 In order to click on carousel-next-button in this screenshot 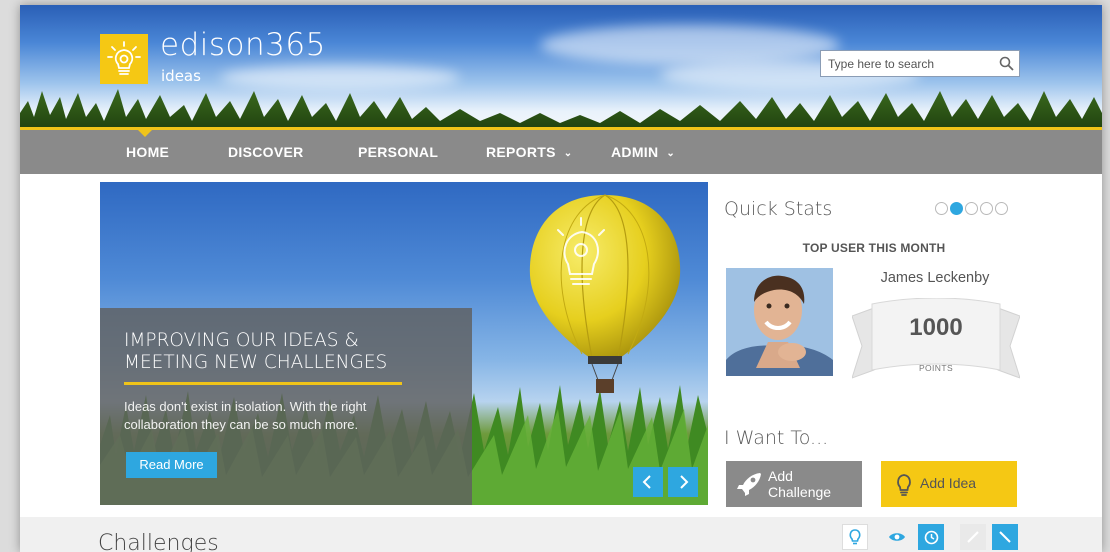, I will do `click(683, 482)`.